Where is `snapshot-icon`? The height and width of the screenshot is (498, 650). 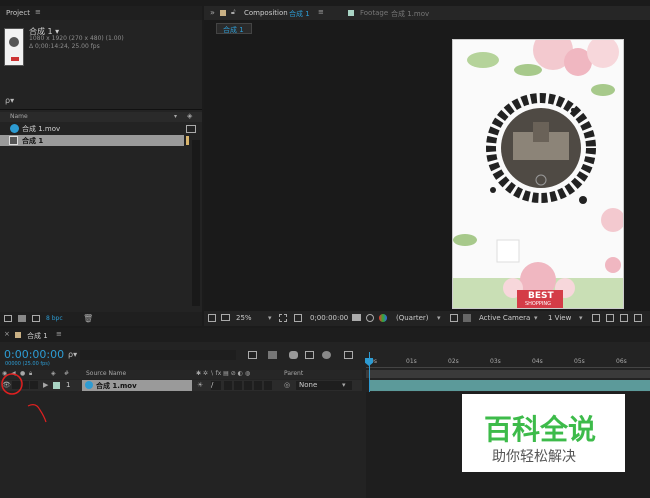 snapshot-icon is located at coordinates (370, 318).